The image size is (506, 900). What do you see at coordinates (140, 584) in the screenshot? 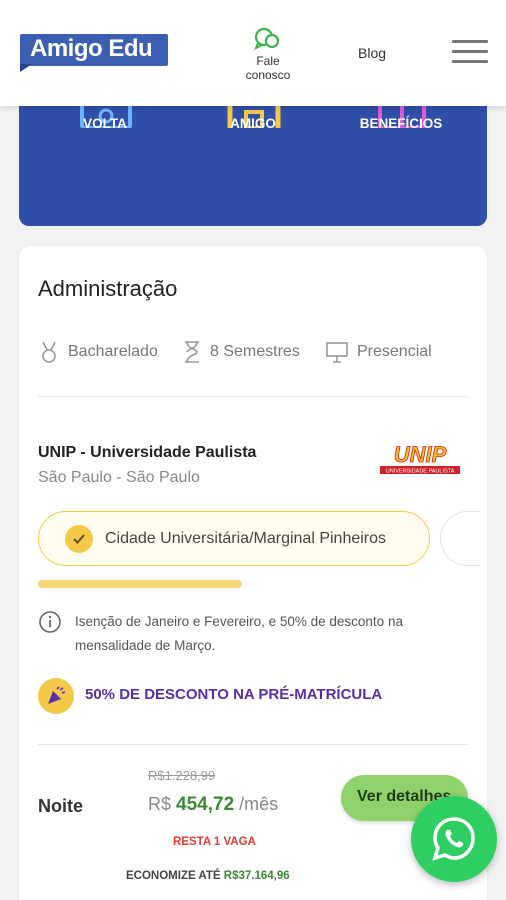
I see `campus-scrollbar` at bounding box center [140, 584].